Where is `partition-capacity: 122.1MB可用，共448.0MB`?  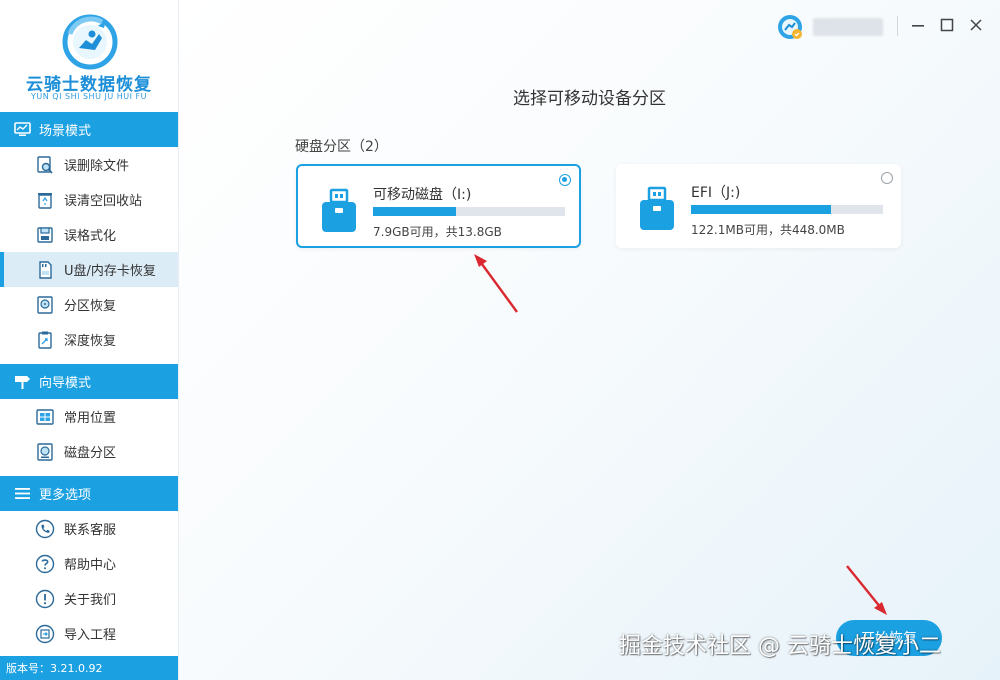 partition-capacity: 122.1MB可用，共448.0MB is located at coordinates (768, 230).